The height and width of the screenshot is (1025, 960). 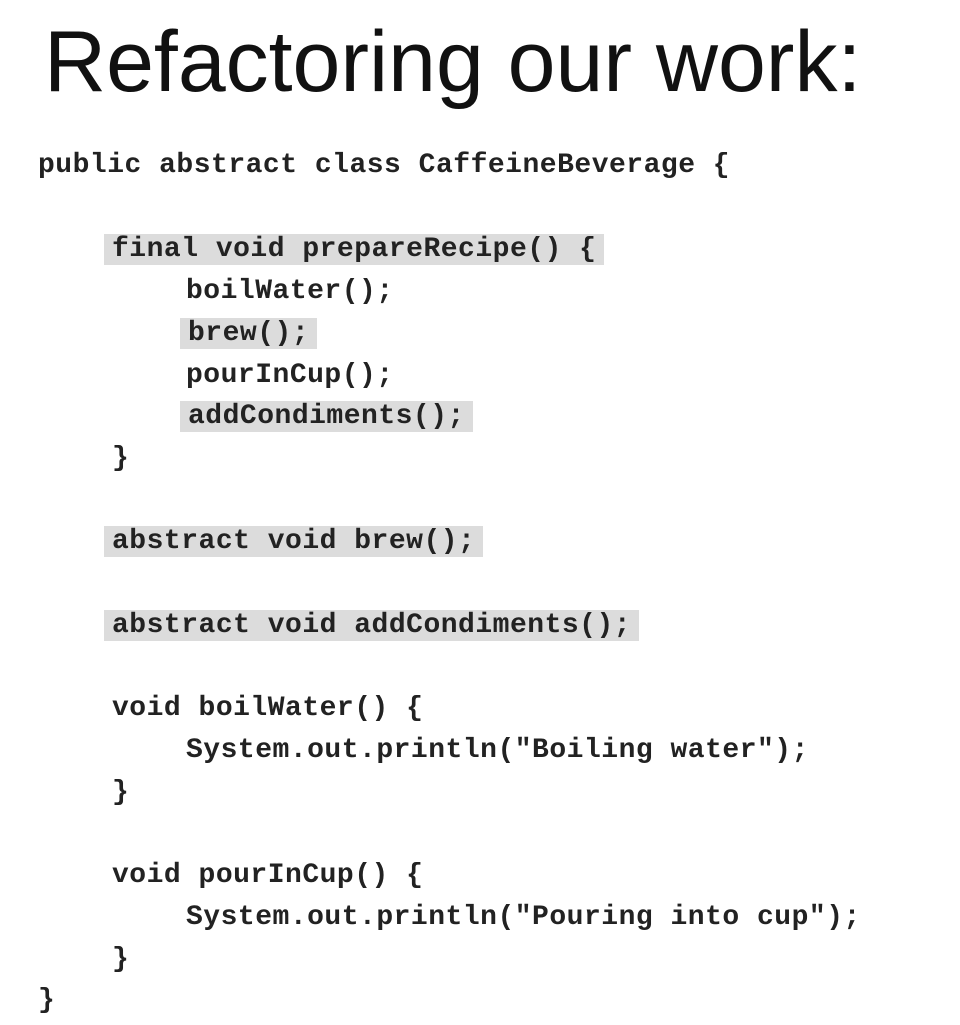 What do you see at coordinates (268, 875) in the screenshot?
I see `code-pour-in-cup-declaration: void pourInCup() {` at bounding box center [268, 875].